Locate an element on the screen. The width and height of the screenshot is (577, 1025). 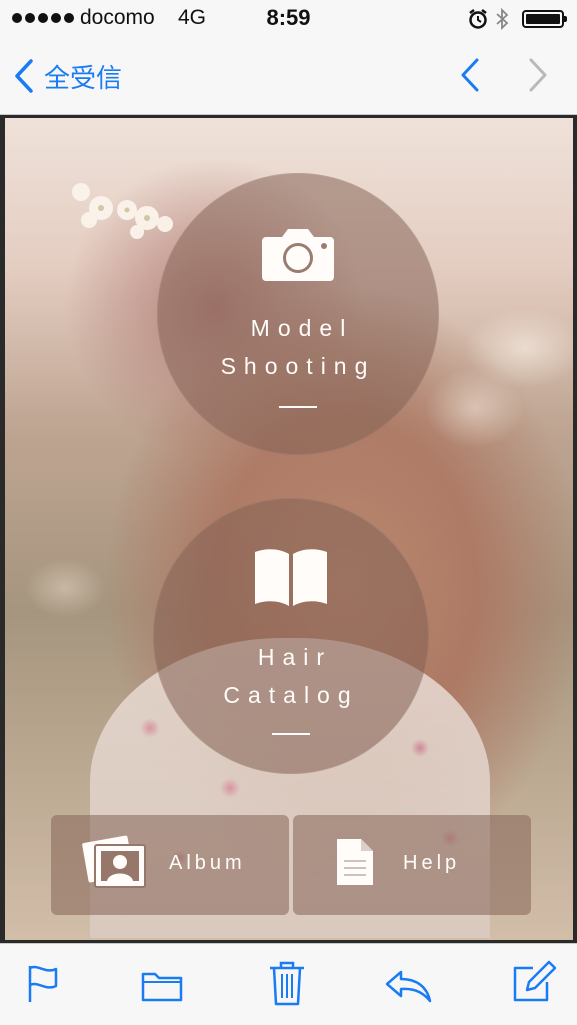
photo-portrait-icon is located at coordinates (114, 861).